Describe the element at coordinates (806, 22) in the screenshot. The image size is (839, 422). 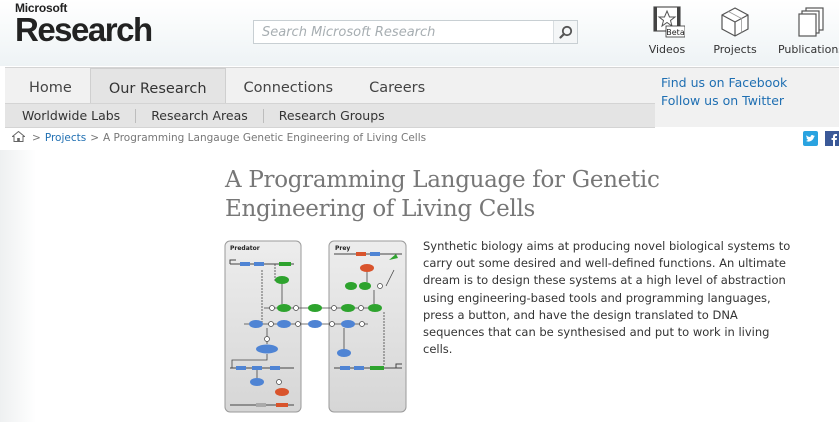
I see `documents-icon` at that location.